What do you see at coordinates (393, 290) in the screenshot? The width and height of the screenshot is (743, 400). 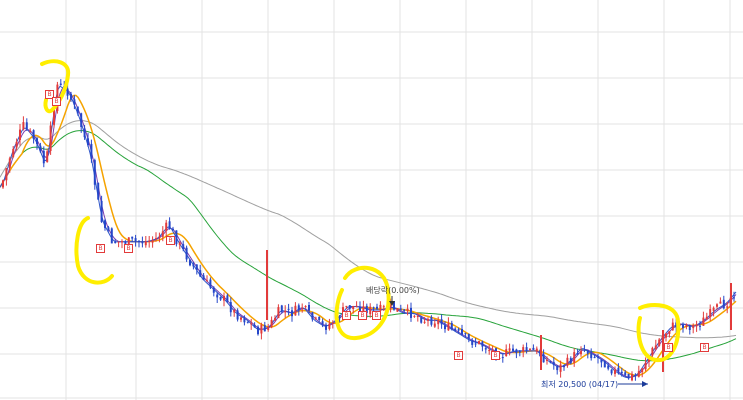 I see `dividend-annotation: 배당락(0.00%)` at bounding box center [393, 290].